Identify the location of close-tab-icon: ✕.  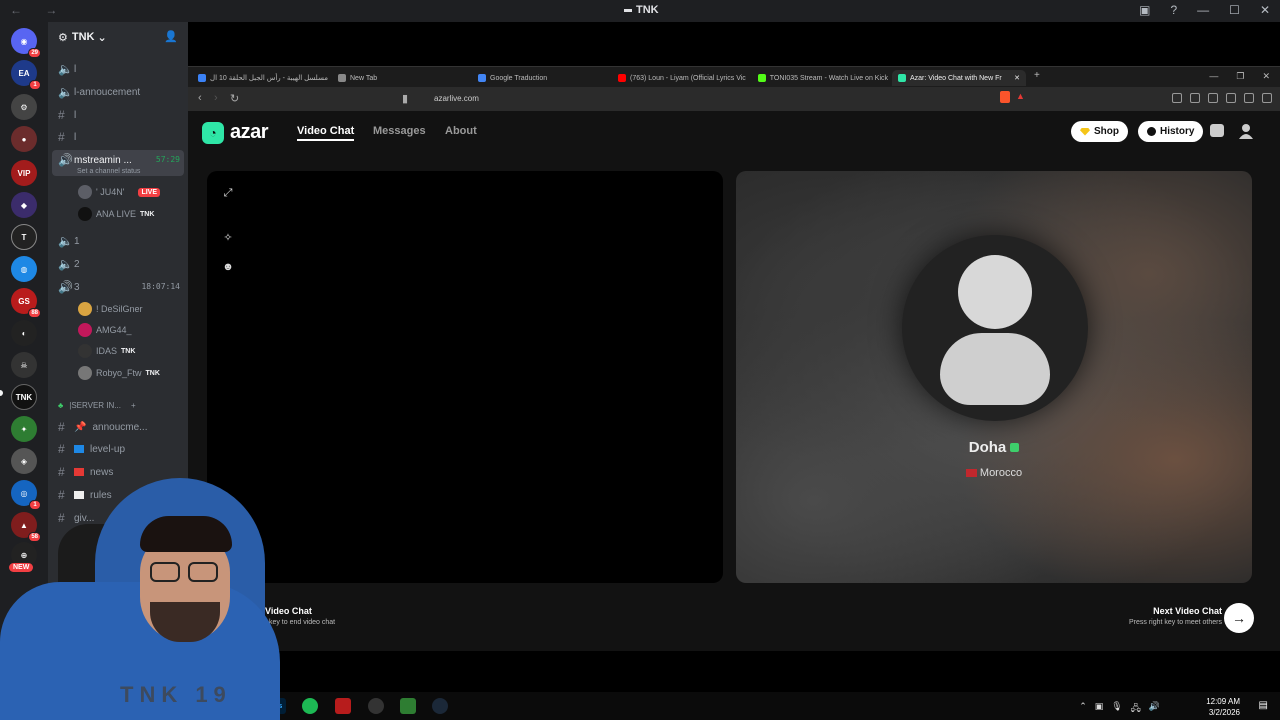
(1017, 78).